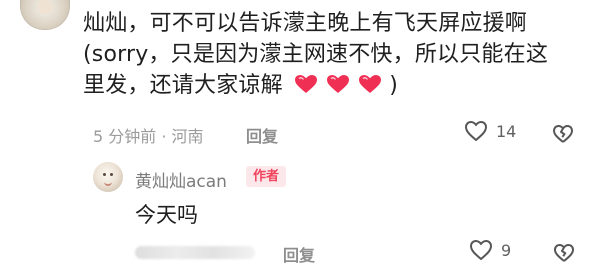 This screenshot has width=600, height=271. I want to click on reply-like-count: 9, so click(506, 250).